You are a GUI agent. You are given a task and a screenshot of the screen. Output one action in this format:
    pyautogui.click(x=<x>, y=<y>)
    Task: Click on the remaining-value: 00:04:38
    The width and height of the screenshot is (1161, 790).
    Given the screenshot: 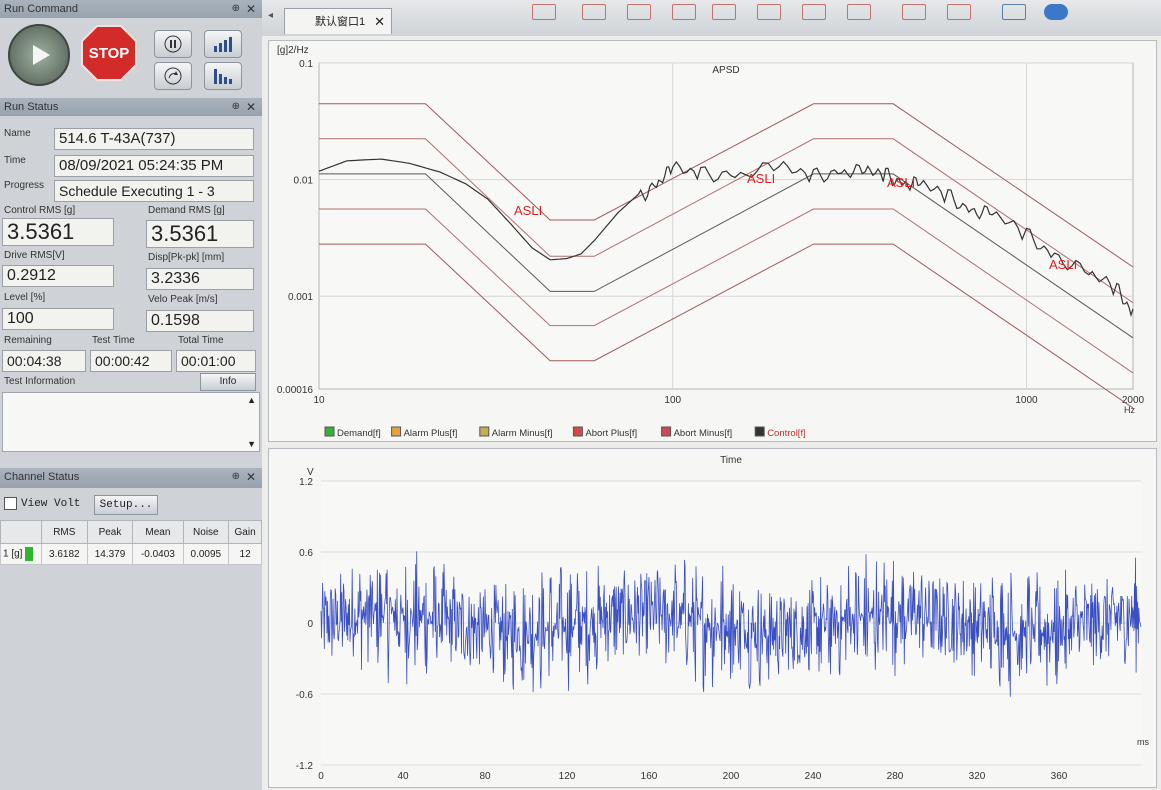 What is the action you would take?
    pyautogui.click(x=44, y=361)
    